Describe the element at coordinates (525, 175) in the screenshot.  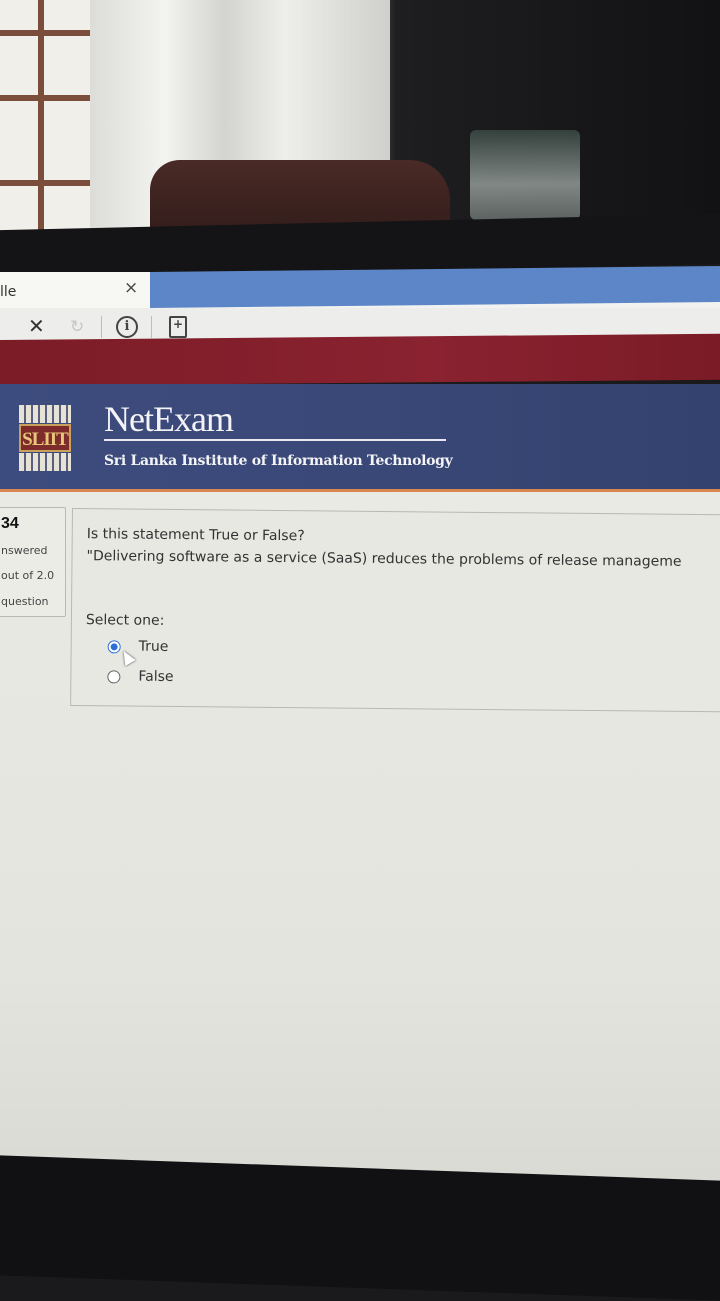
I see `shelf-object` at that location.